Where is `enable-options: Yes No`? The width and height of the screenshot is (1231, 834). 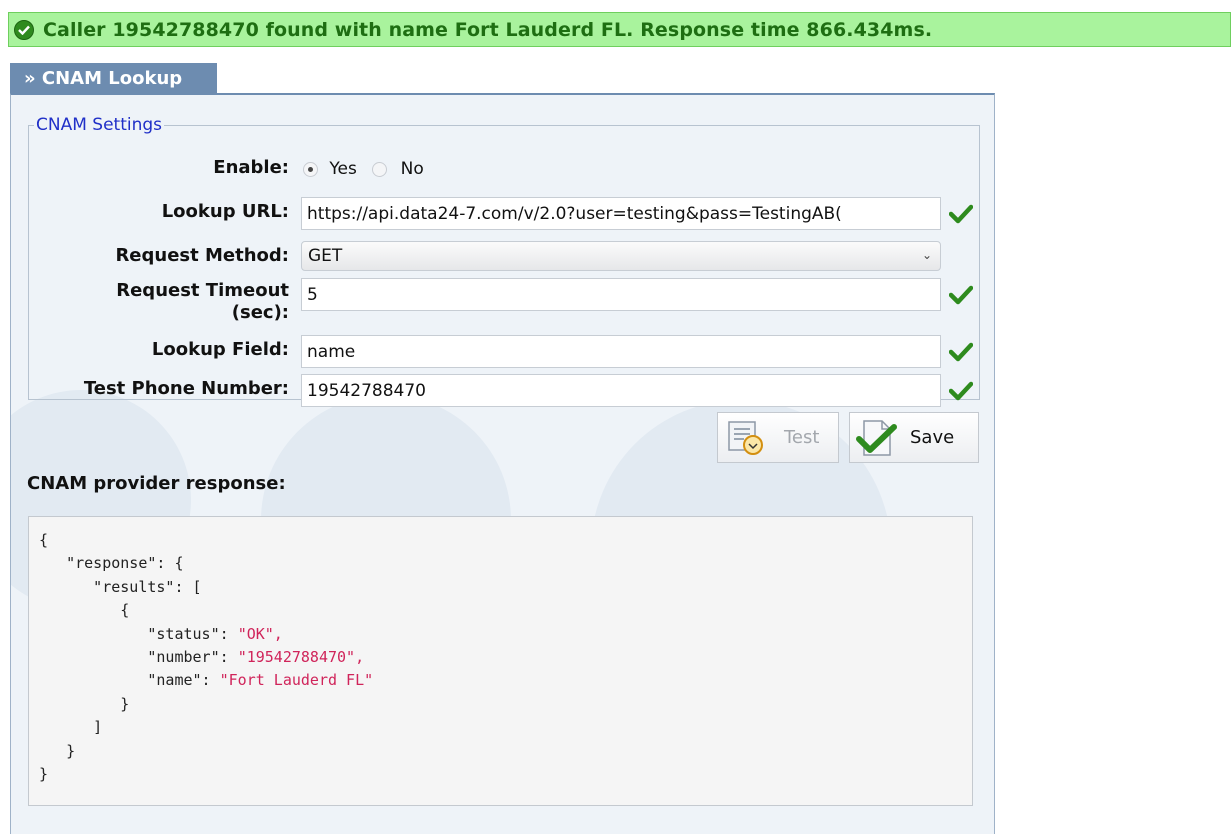
enable-options: Yes No is located at coordinates (363, 169).